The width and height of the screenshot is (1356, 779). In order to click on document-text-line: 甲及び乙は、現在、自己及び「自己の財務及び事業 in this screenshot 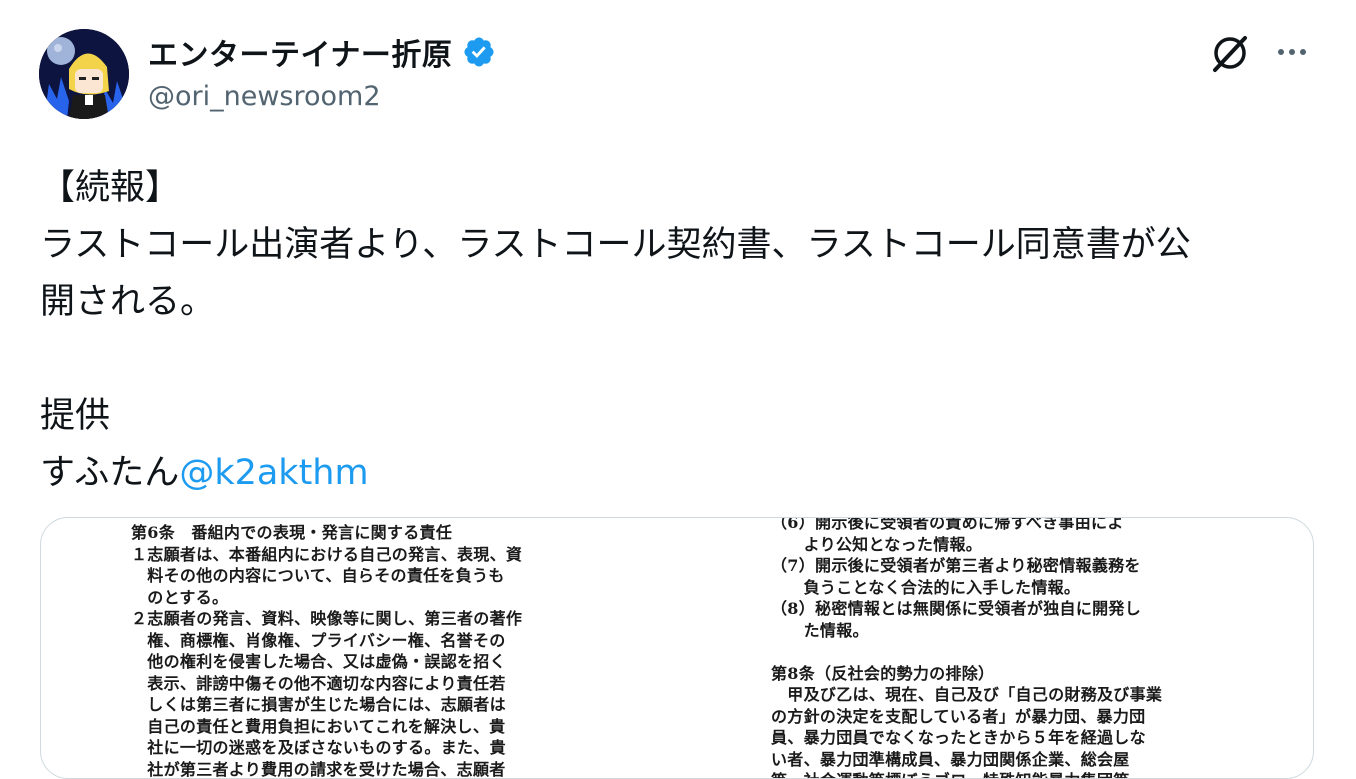, I will do `click(966, 695)`.